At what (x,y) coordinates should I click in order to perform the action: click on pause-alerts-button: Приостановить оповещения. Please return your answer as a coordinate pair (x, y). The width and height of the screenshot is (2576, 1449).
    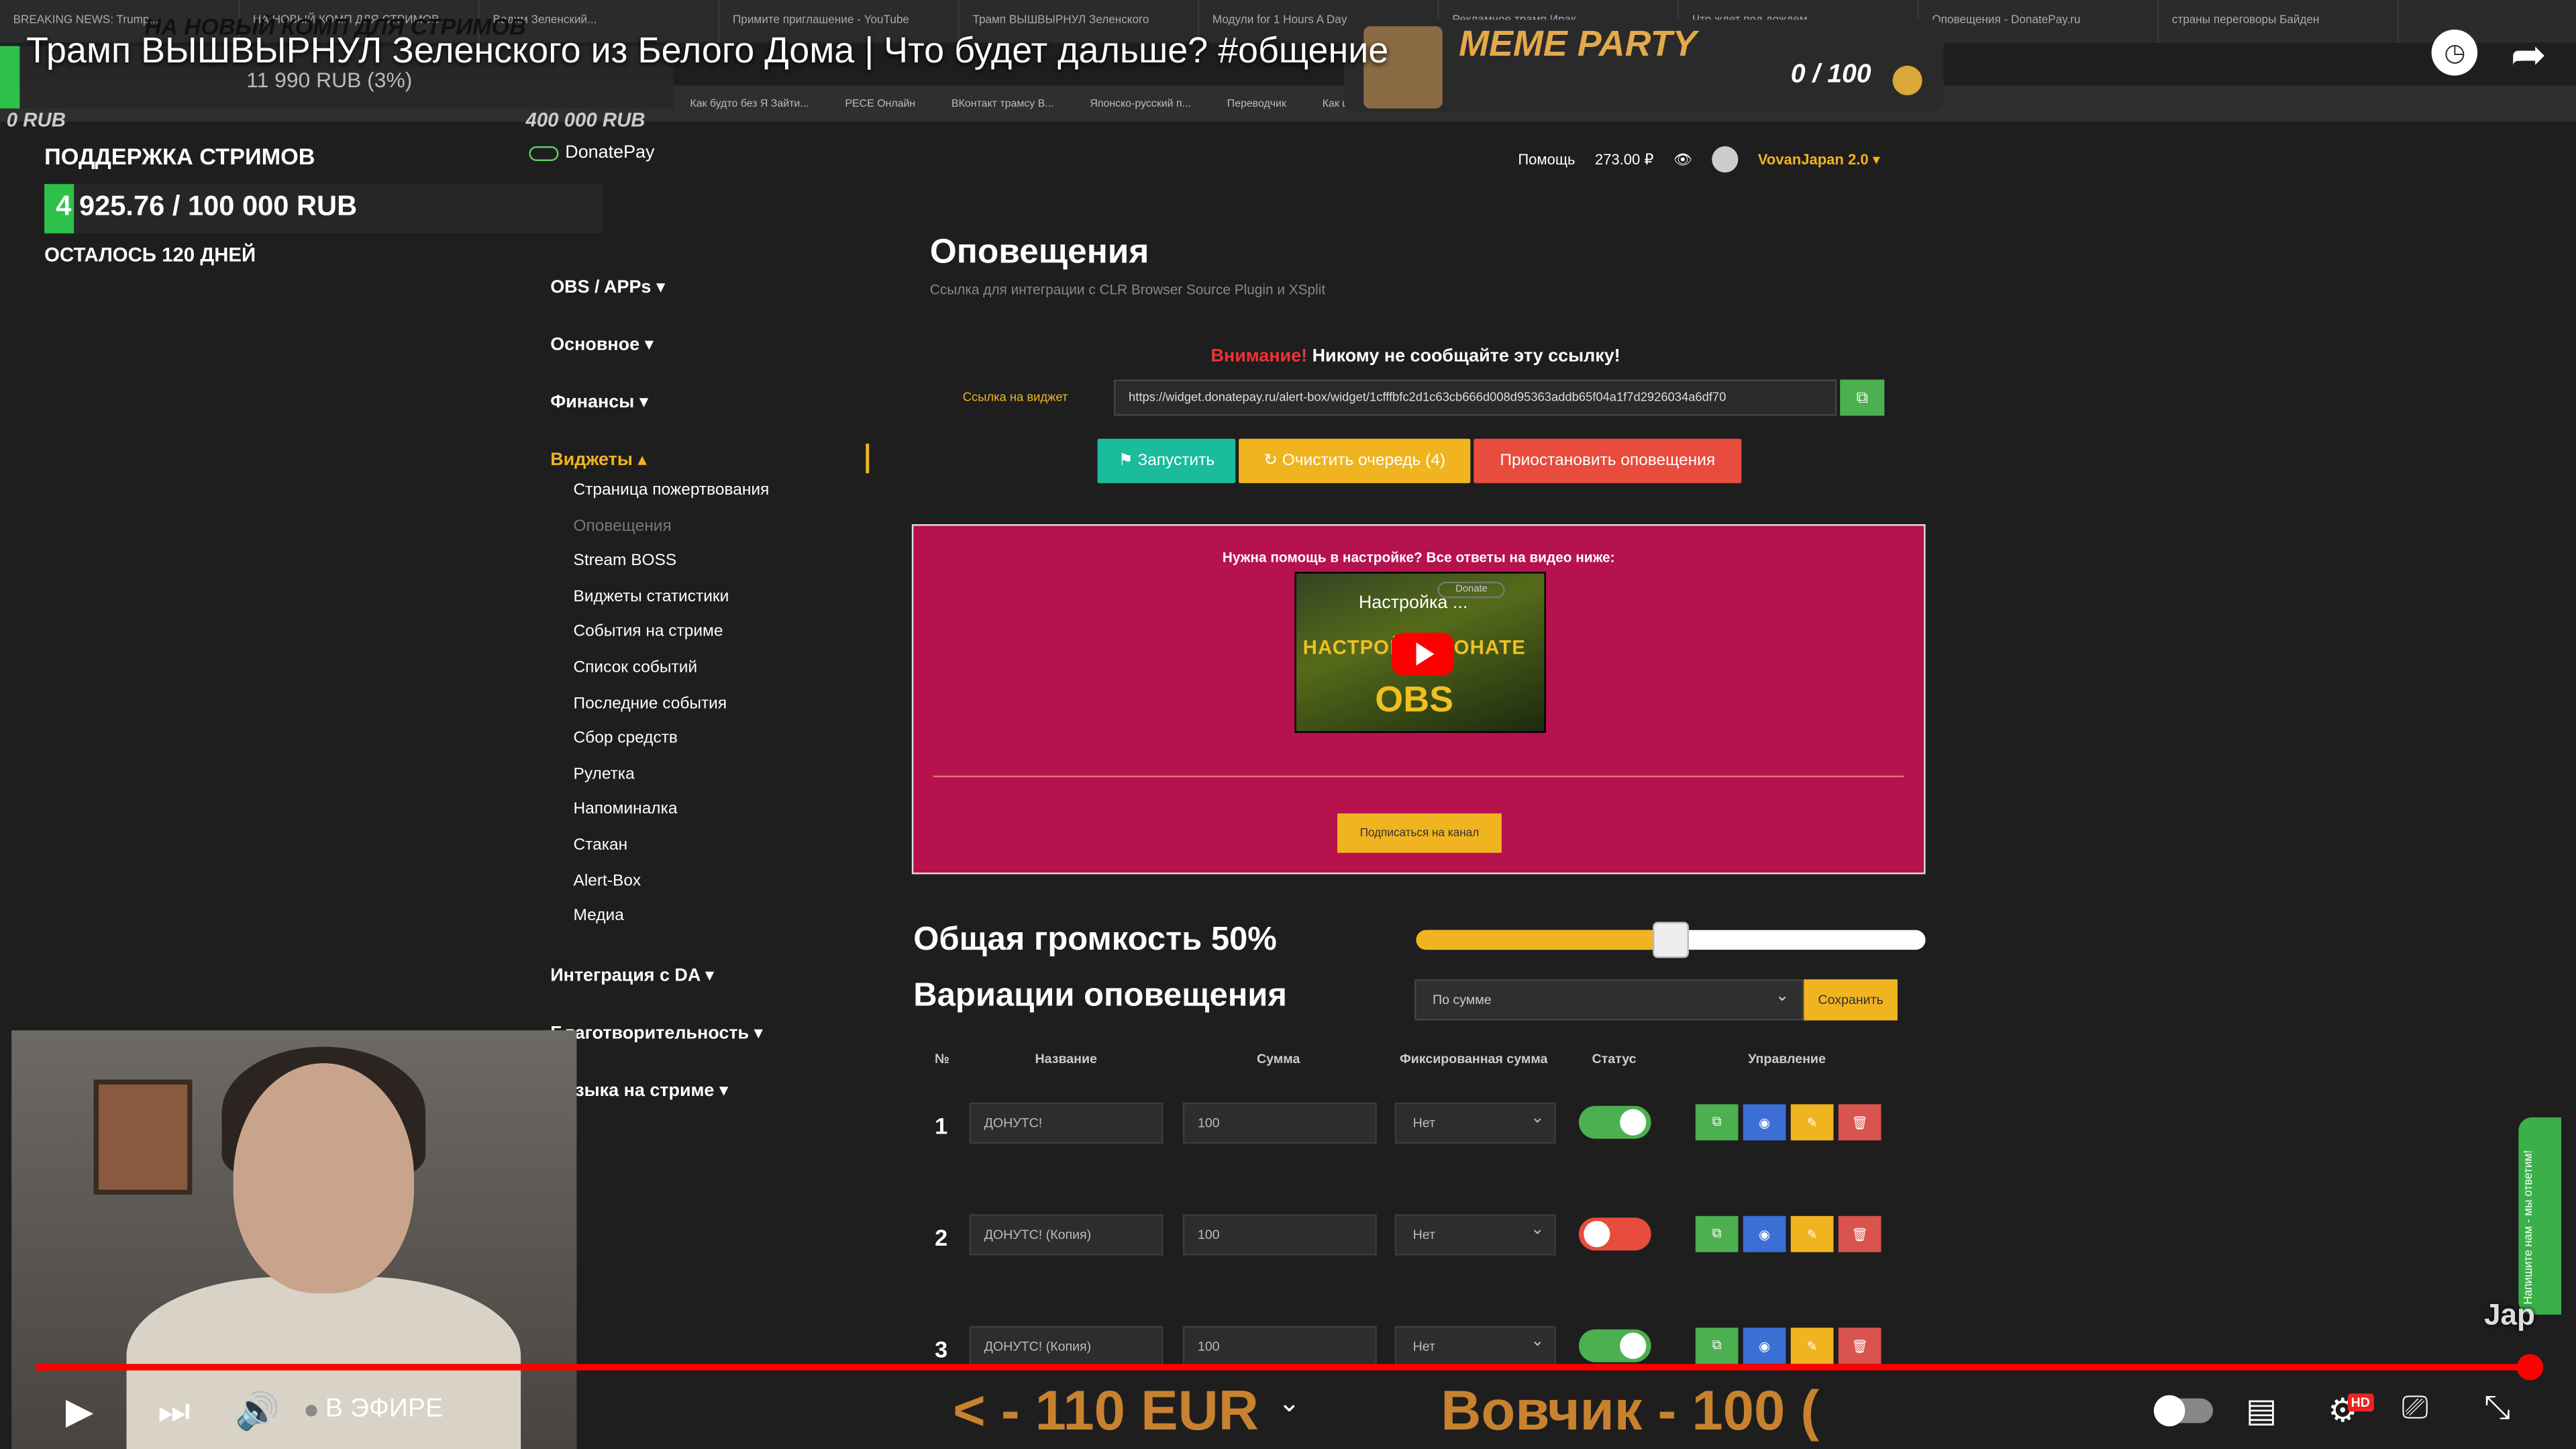
    Looking at the image, I should click on (1608, 460).